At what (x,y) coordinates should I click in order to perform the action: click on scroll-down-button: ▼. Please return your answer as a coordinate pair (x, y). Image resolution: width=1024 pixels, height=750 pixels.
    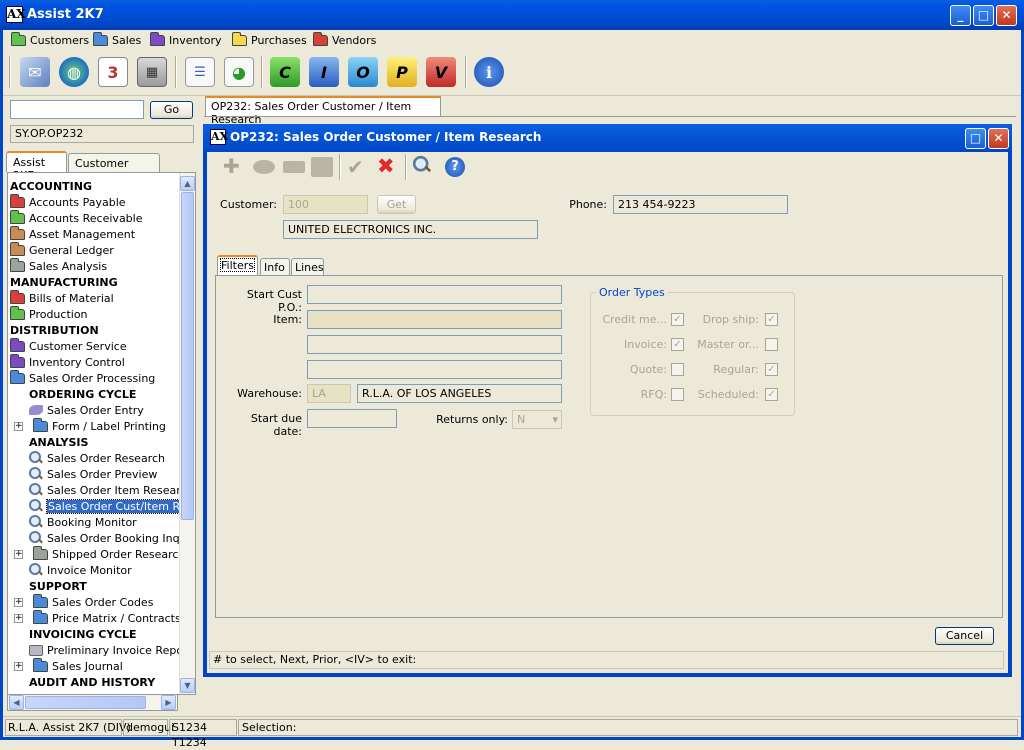
    Looking at the image, I should click on (187, 685).